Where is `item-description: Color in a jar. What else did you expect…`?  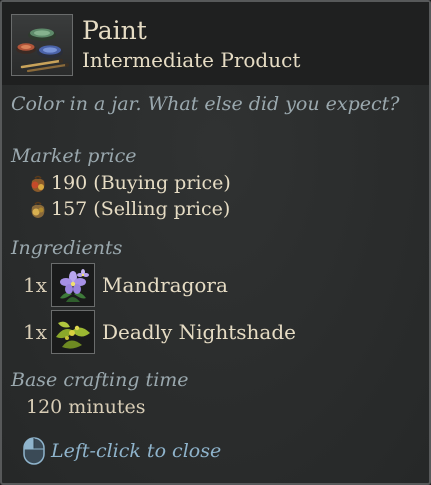 item-description: Color in a jar. What else did you expect… is located at coordinates (205, 104).